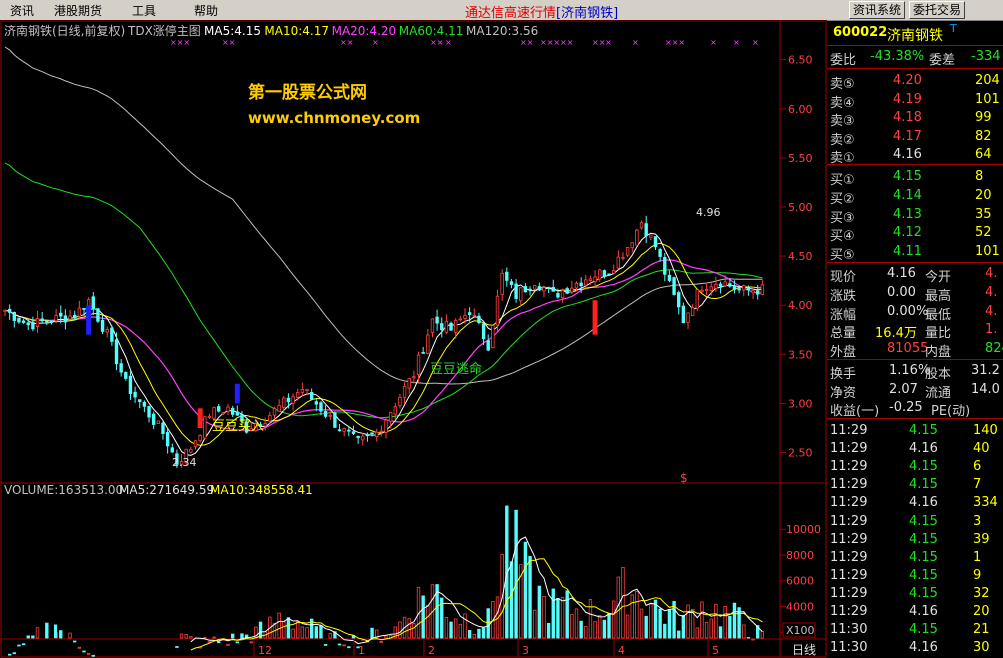 The image size is (1003, 658). I want to click on ma-legend-item: MA20:4.20, so click(364, 31).